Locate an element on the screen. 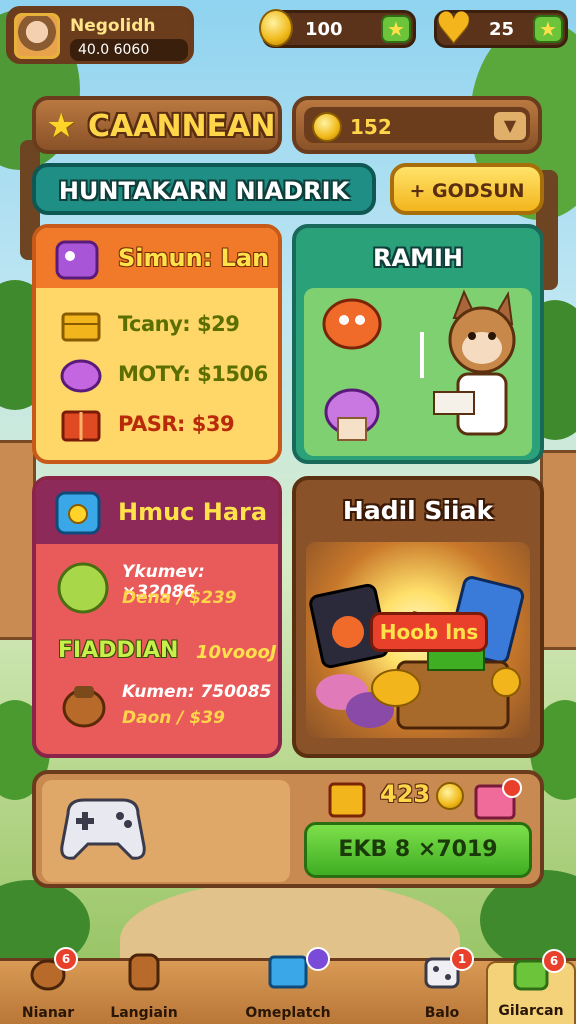  add-gems-button: ★ is located at coordinates (396, 29).